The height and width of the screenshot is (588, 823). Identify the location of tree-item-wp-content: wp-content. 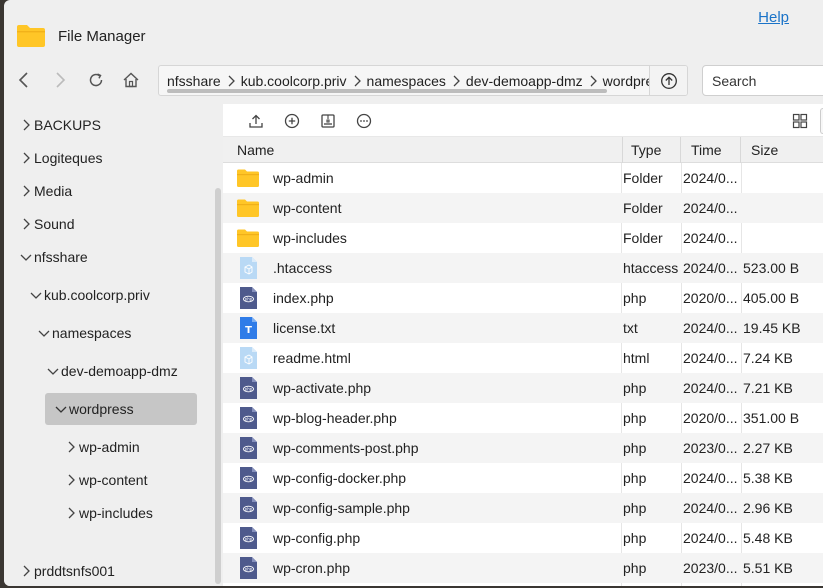
(106, 480).